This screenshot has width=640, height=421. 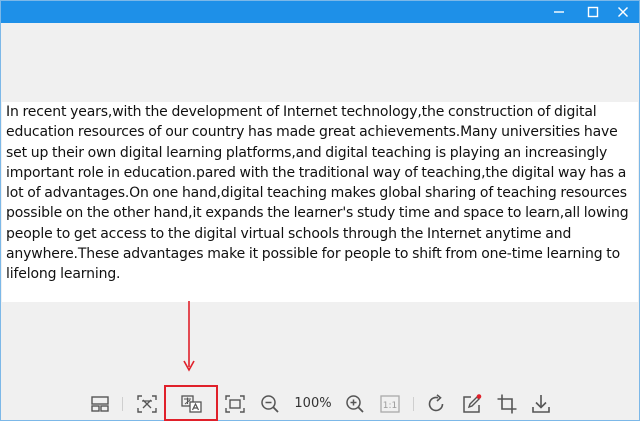 I want to click on crop-icon, so click(x=507, y=404).